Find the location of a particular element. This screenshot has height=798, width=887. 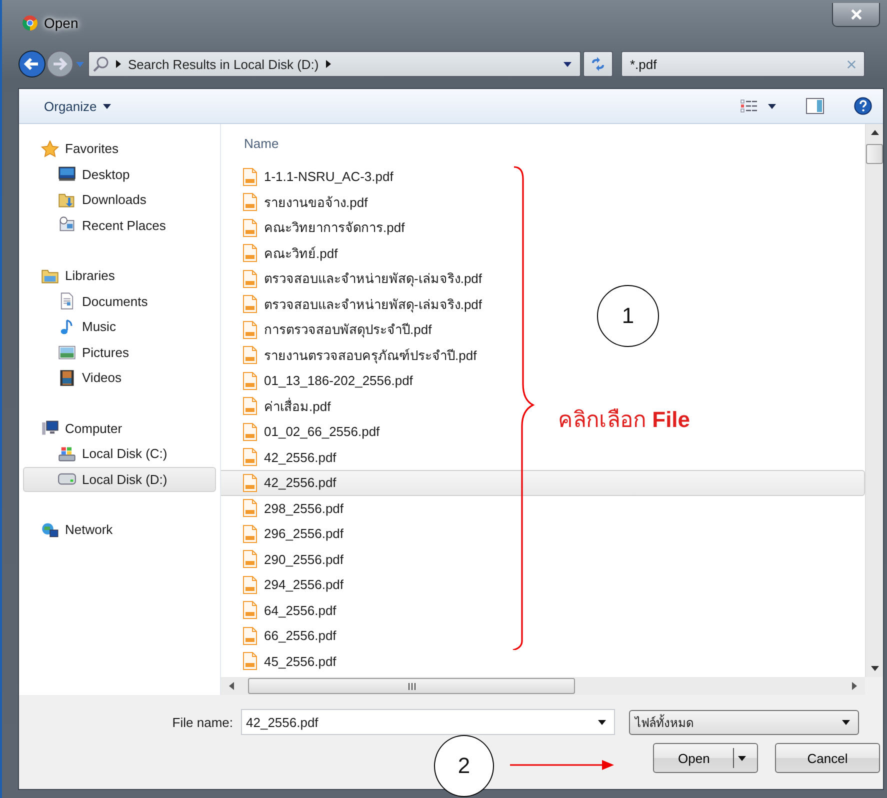

sidebar-item: Computer is located at coordinates (119, 428).